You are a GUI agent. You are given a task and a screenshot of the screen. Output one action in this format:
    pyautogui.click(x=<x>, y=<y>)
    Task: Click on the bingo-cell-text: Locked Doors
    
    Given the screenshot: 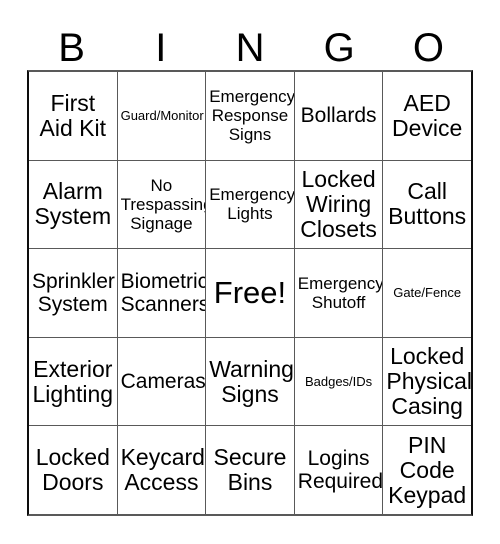 What is the action you would take?
    pyautogui.click(x=72, y=470)
    